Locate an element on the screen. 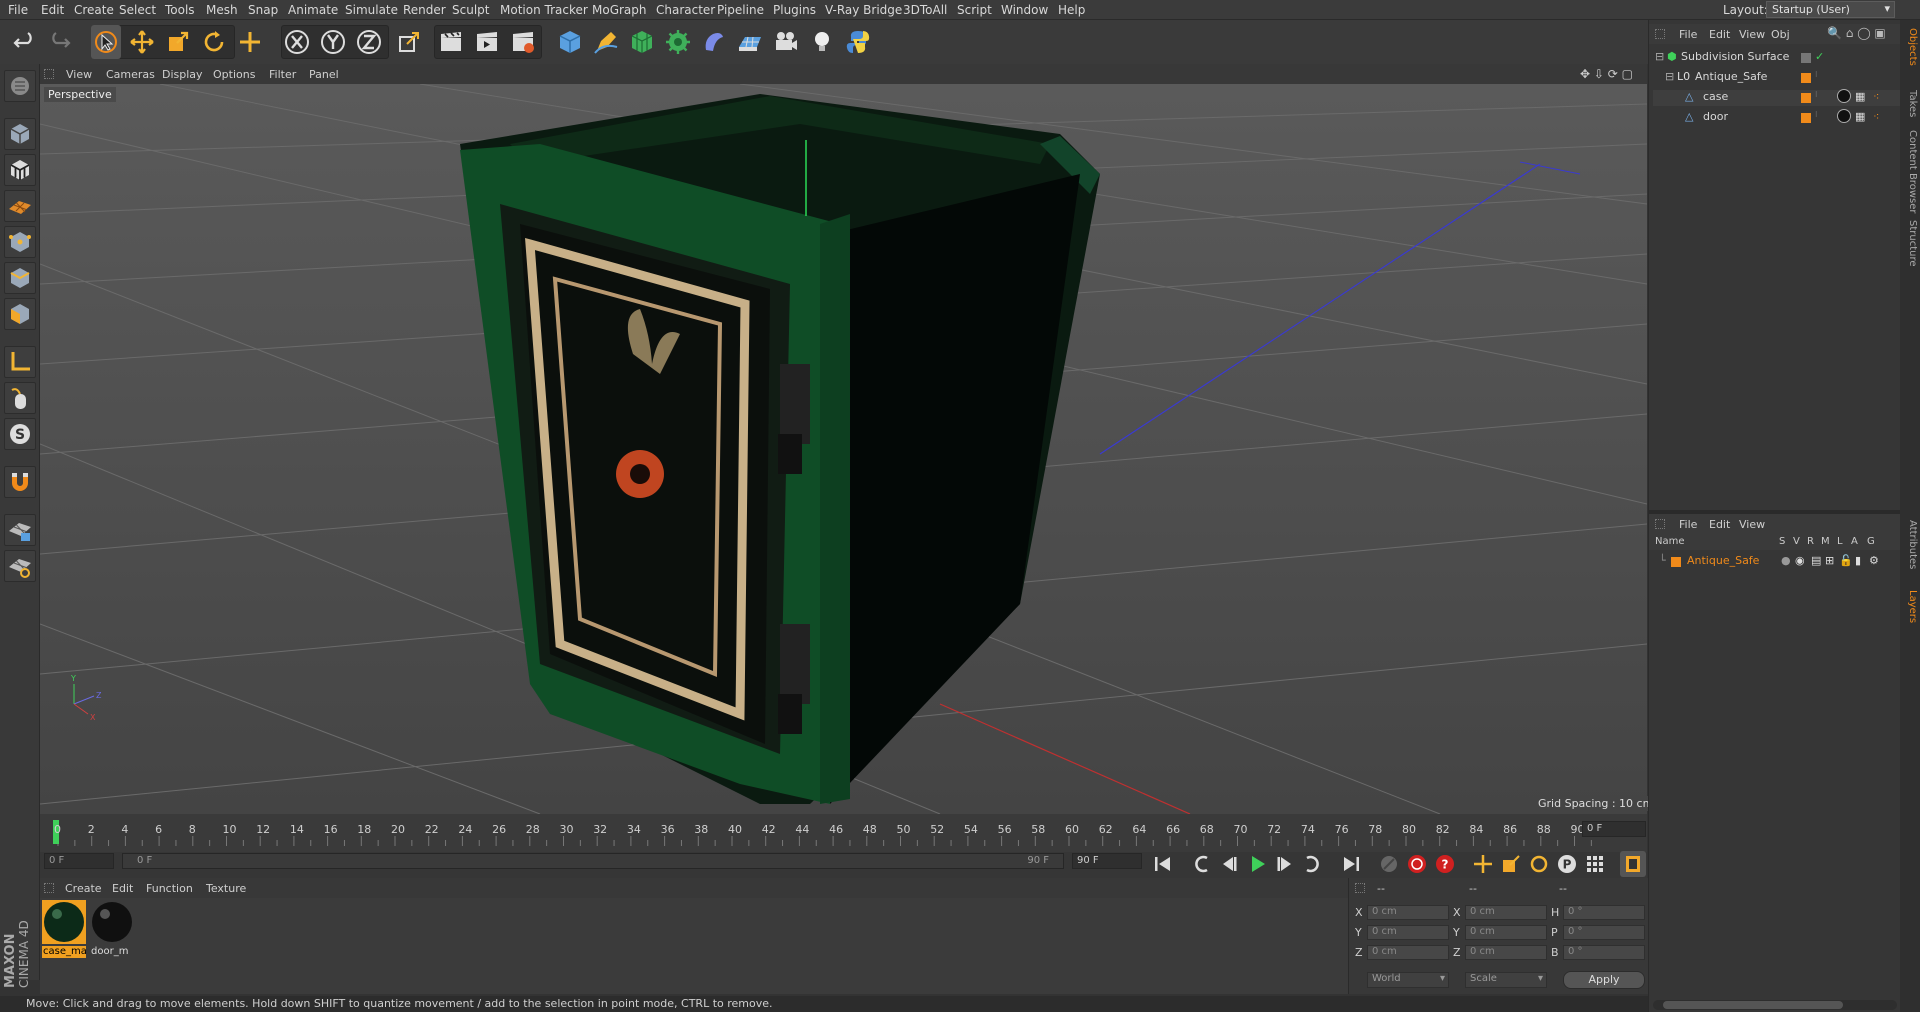  menu-help: Help is located at coordinates (1071, 10).